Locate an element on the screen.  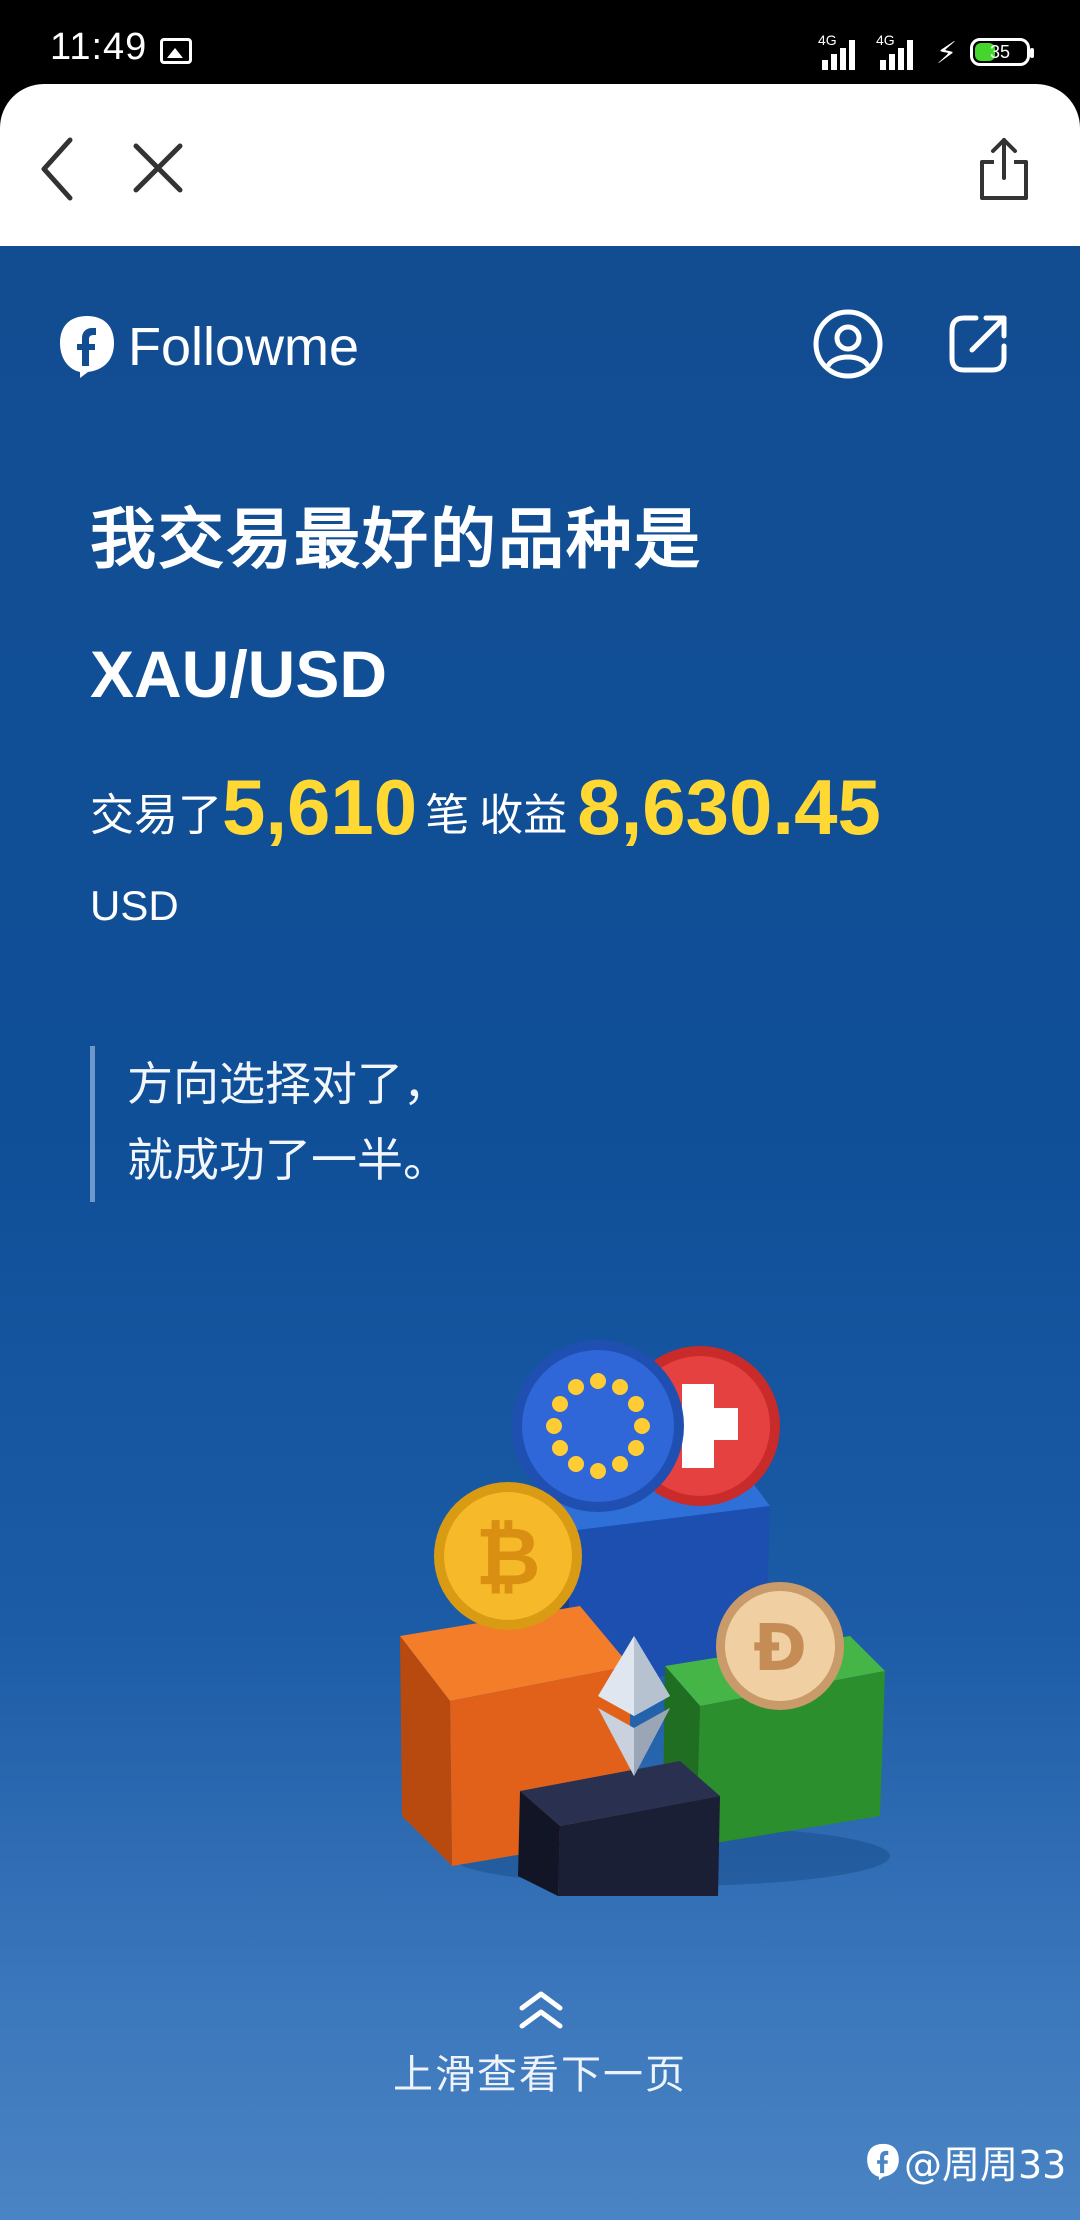
trade-stats: 交易了5,610 笔收益 8,630.45 is located at coordinates (489, 807).